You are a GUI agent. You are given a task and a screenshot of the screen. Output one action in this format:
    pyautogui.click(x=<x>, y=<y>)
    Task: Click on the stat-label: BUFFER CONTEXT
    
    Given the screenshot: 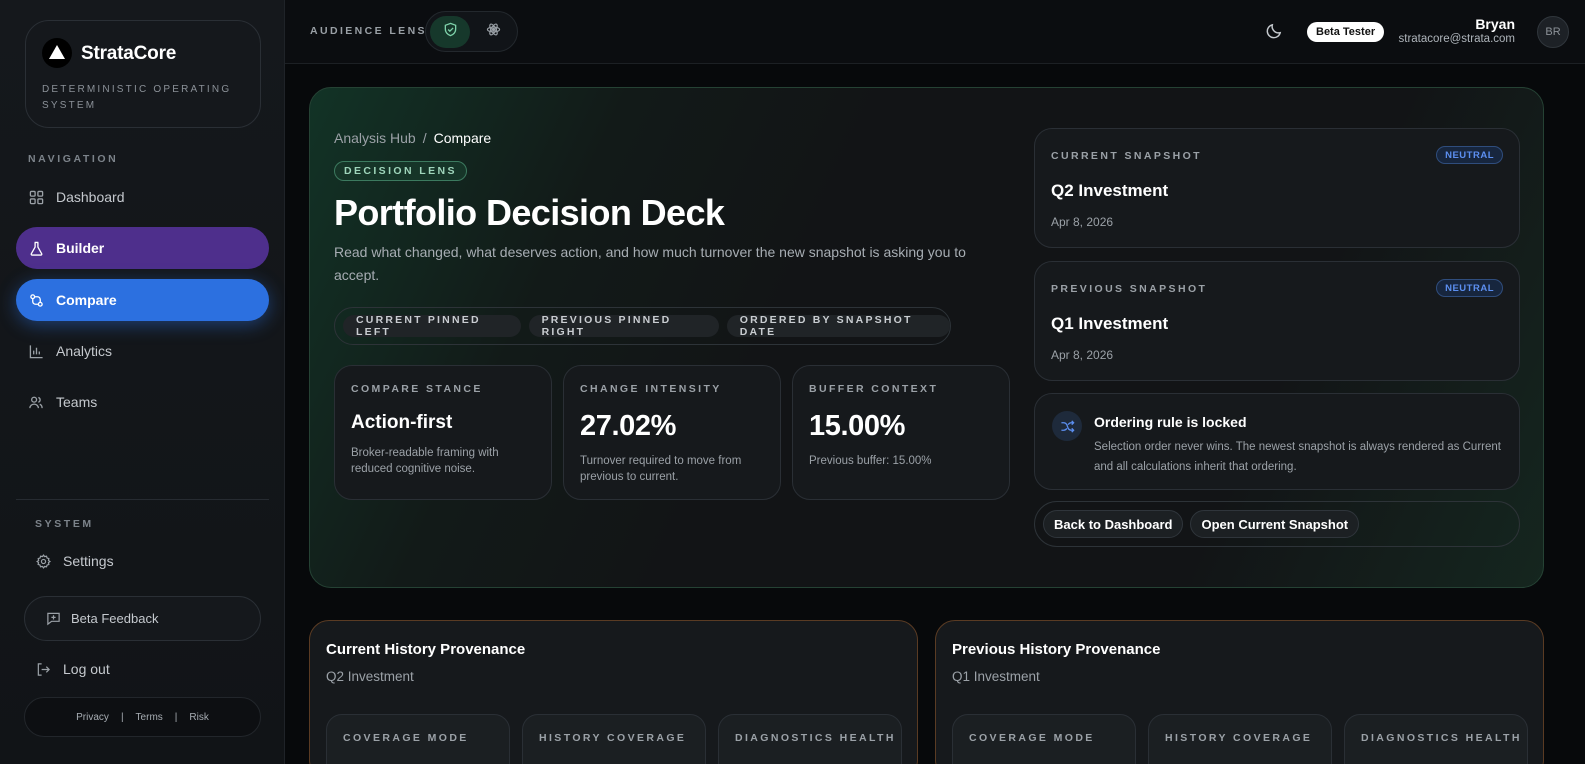 What is the action you would take?
    pyautogui.click(x=874, y=389)
    